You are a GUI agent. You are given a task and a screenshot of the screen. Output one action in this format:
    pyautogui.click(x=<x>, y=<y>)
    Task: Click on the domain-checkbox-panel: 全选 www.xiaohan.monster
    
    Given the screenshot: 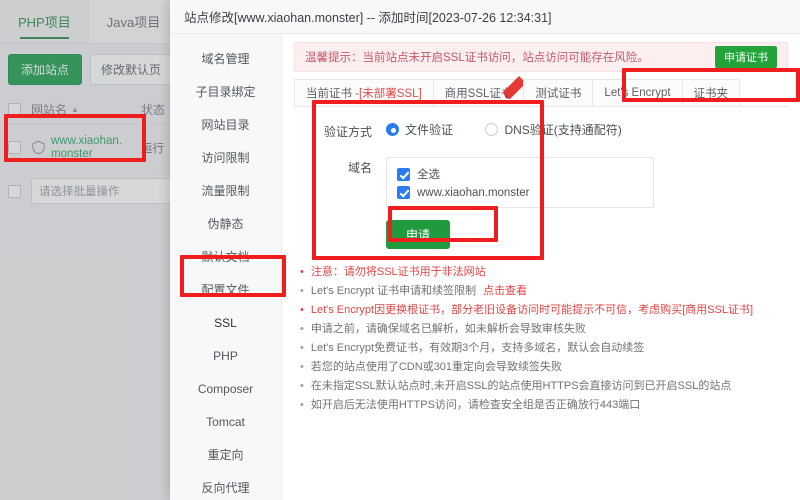 What is the action you would take?
    pyautogui.click(x=520, y=182)
    